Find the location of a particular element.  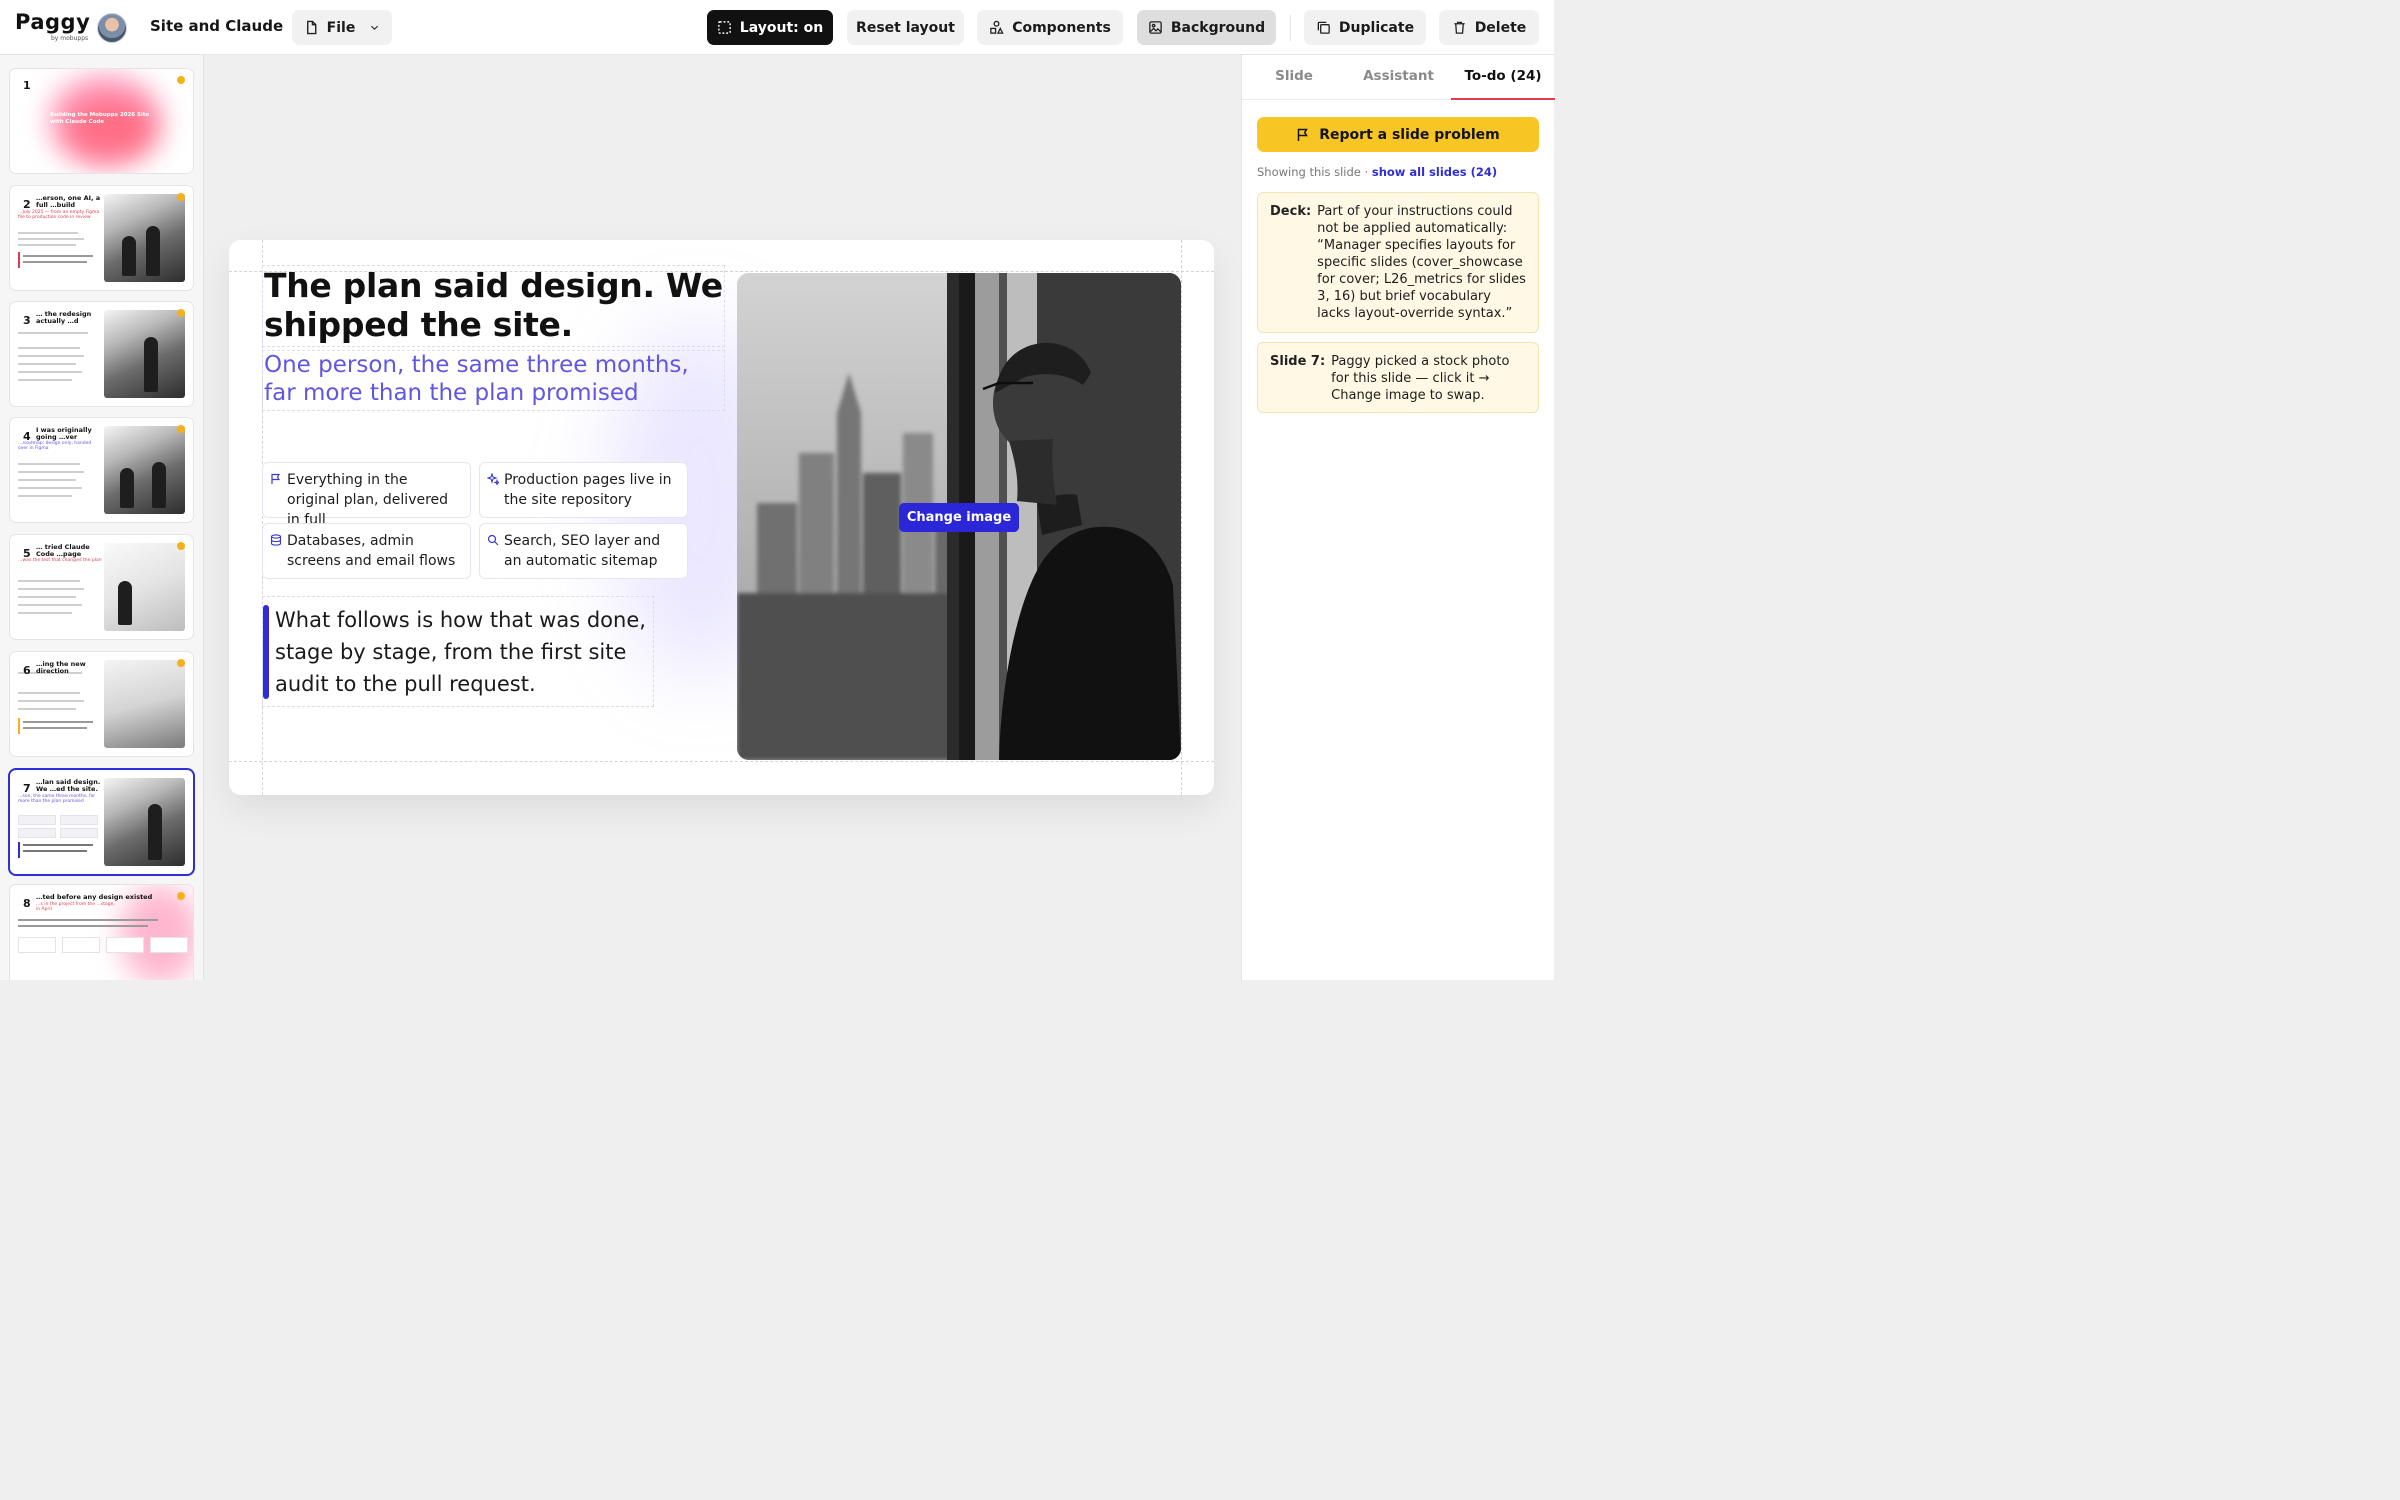

report-slide-problem-button: Report a slide problem is located at coordinates (1398, 134).